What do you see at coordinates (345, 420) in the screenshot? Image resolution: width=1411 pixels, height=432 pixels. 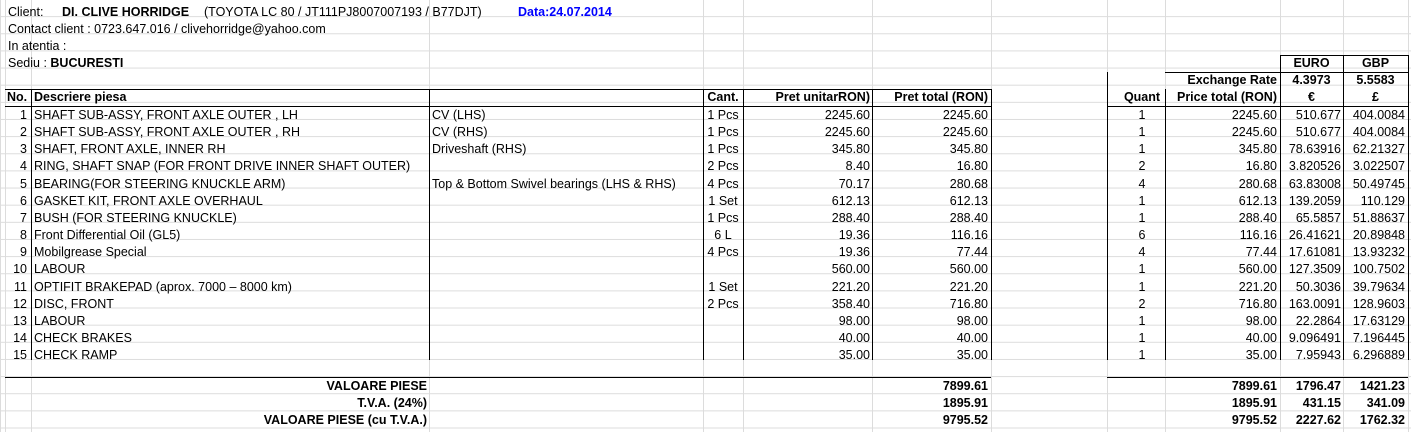 I see `total-label: VALOARE PIESE (cu T.V.A.)` at bounding box center [345, 420].